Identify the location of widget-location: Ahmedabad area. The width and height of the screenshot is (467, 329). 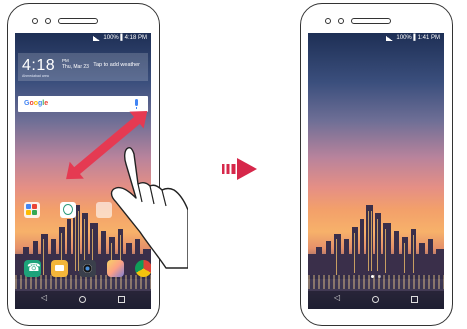
(35, 76).